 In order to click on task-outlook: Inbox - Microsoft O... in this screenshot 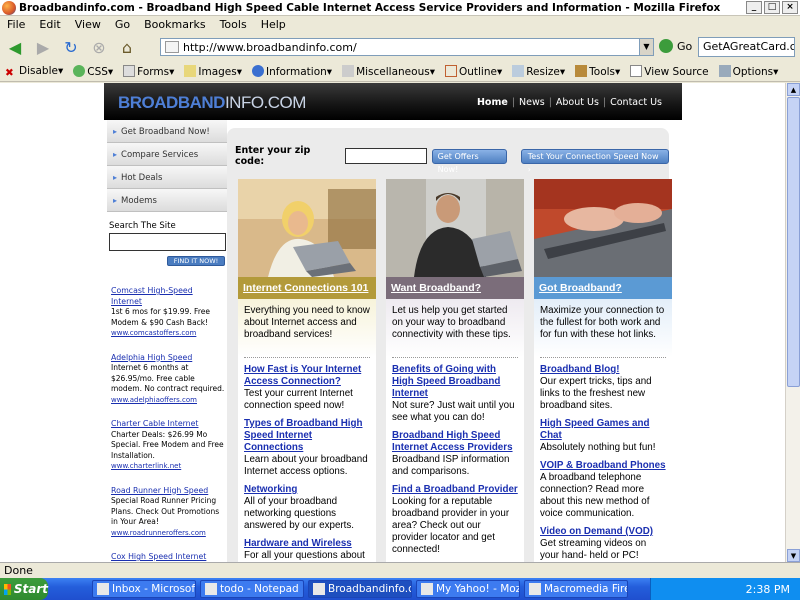, I will do `click(144, 589)`.